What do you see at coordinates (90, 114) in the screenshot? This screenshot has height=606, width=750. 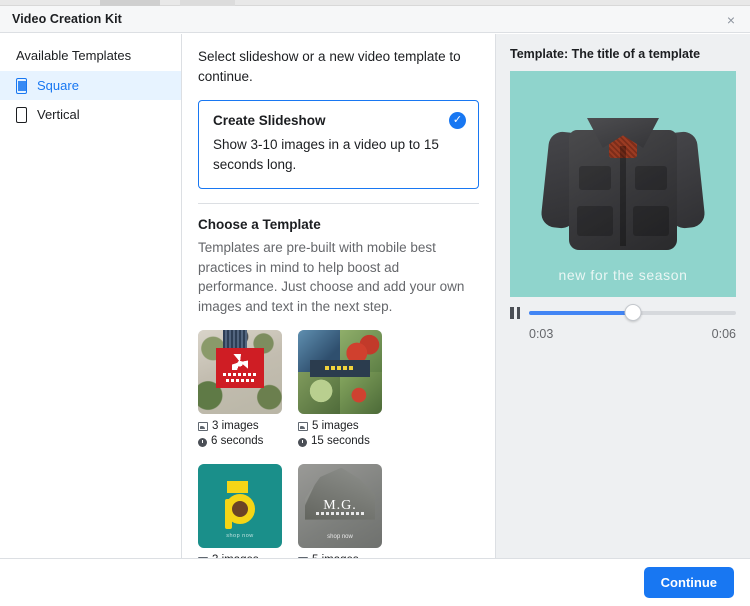 I see `sidebar-item-vertical: Vertical` at bounding box center [90, 114].